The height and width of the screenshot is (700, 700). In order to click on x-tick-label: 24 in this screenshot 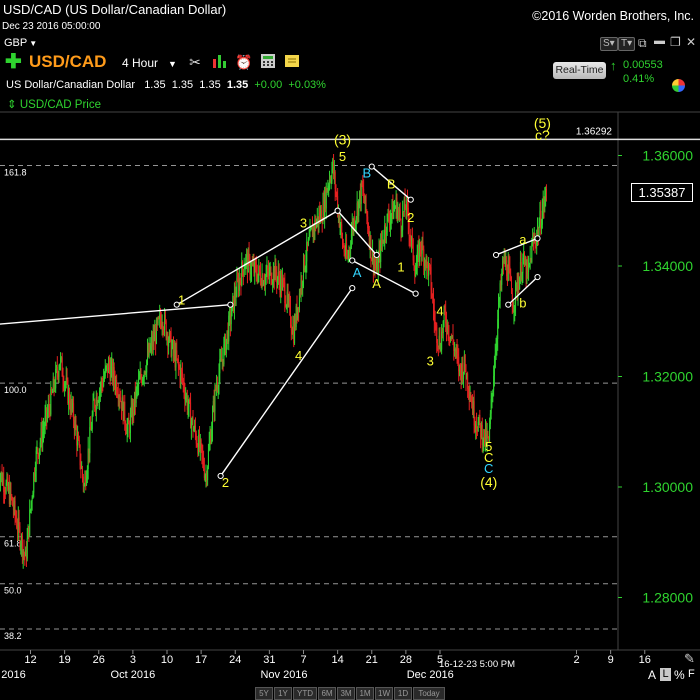, I will do `click(235, 660)`.